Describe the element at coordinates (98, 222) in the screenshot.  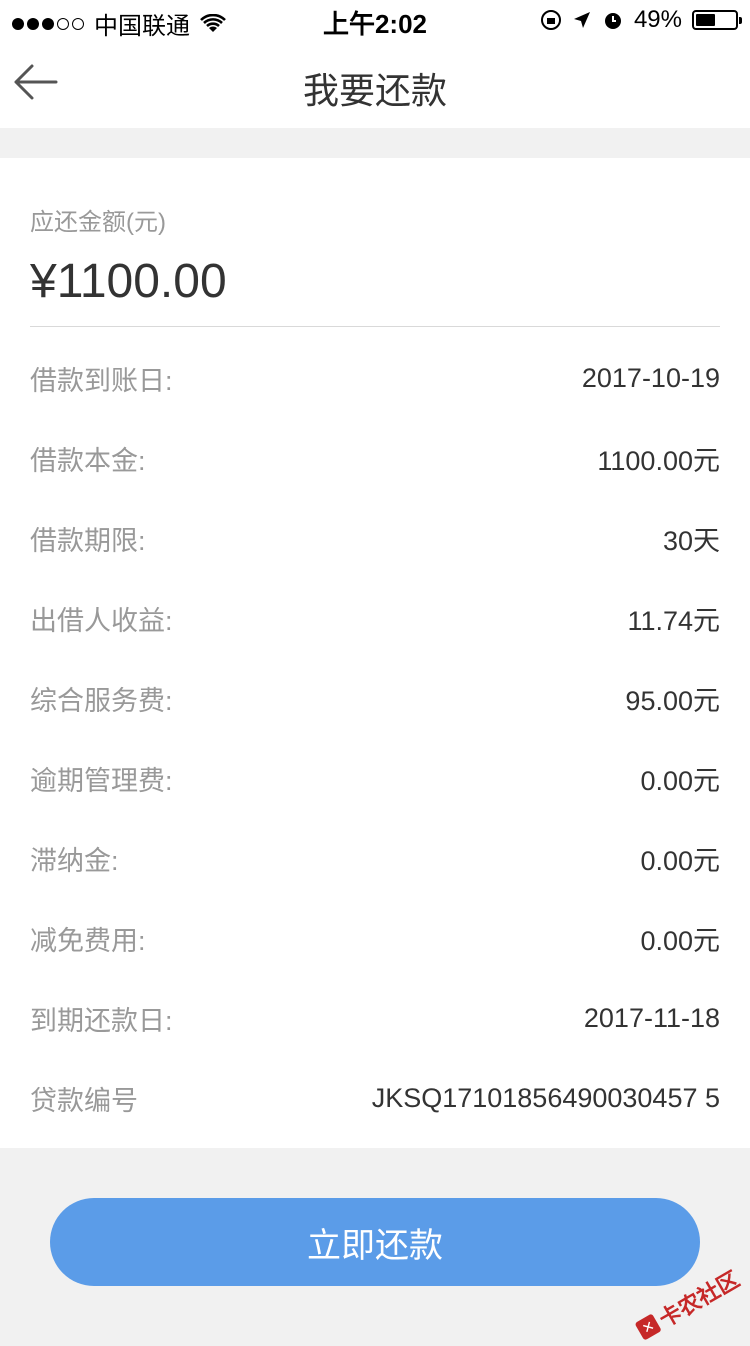
I see `amount-label: 应还金额(元)` at that location.